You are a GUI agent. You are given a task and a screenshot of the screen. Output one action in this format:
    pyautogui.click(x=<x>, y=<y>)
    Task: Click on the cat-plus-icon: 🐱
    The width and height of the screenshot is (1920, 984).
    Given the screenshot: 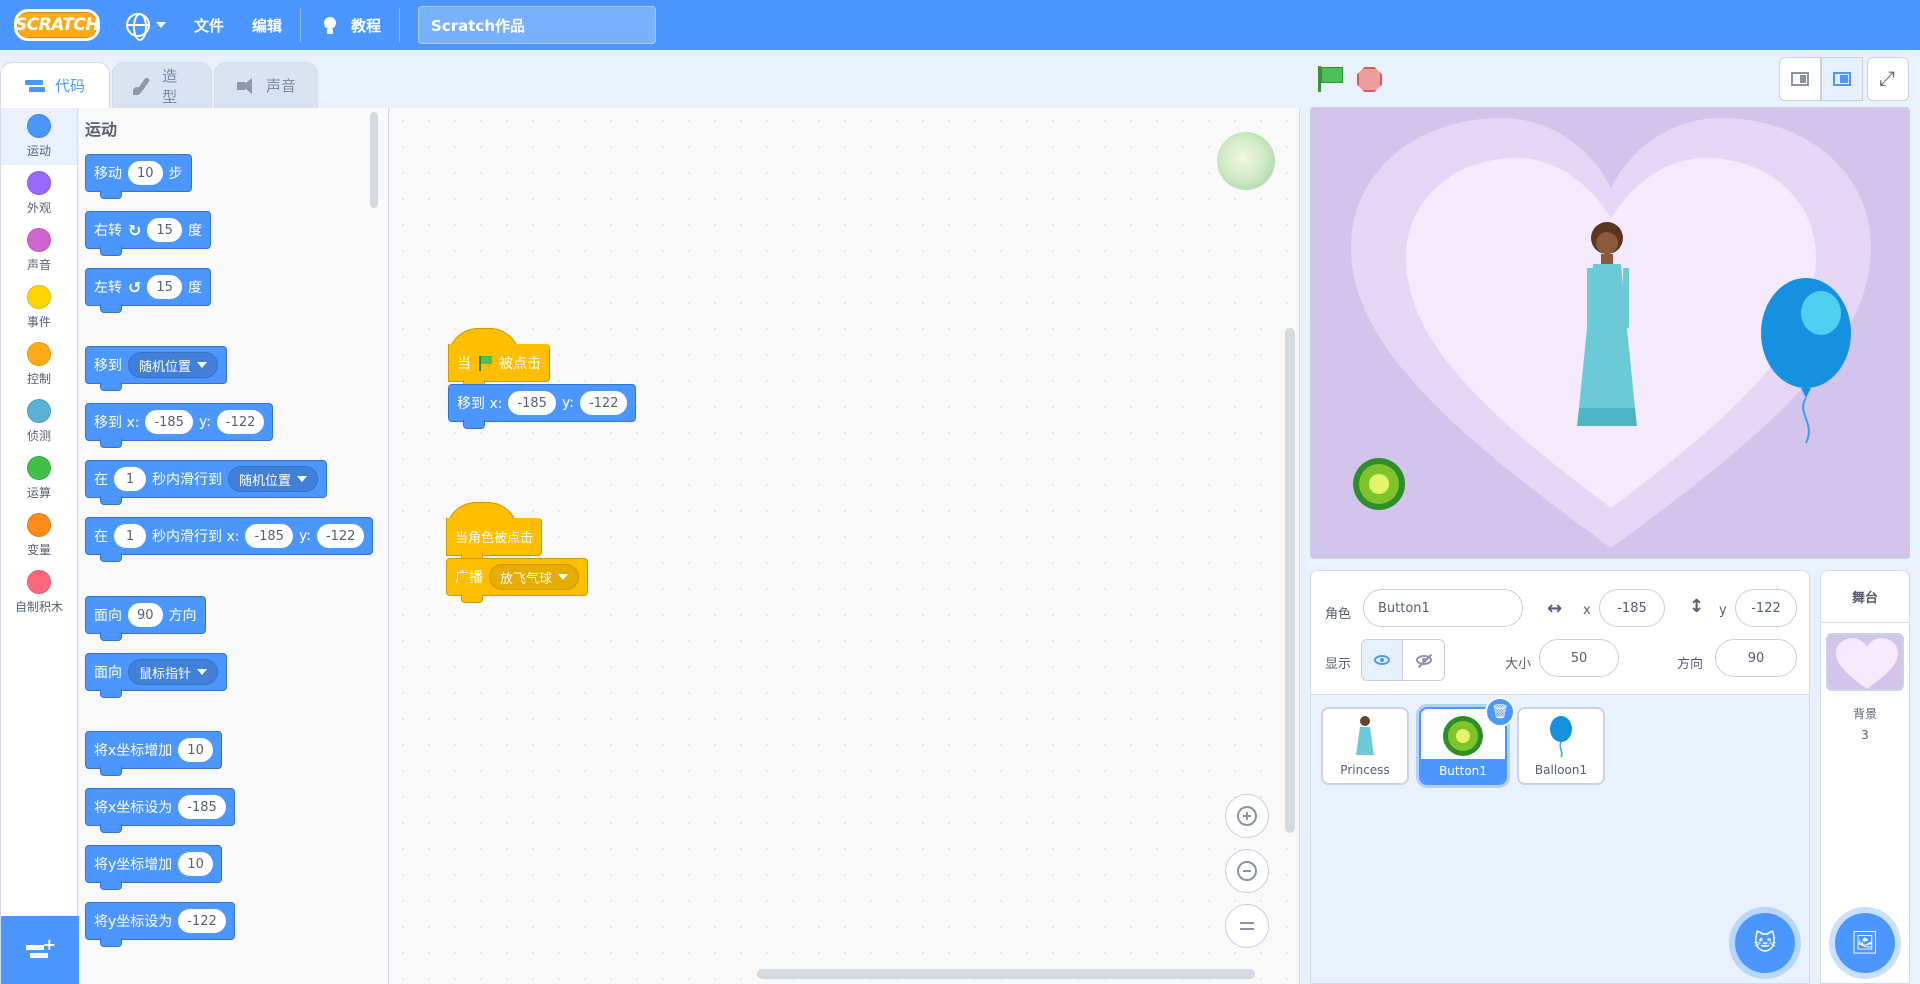 What is the action you would take?
    pyautogui.click(x=1765, y=943)
    